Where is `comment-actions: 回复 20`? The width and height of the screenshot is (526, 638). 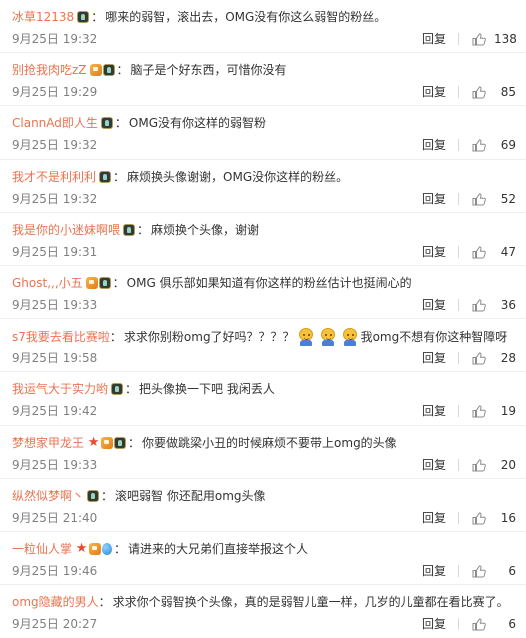 comment-actions: 回复 20 is located at coordinates (469, 465).